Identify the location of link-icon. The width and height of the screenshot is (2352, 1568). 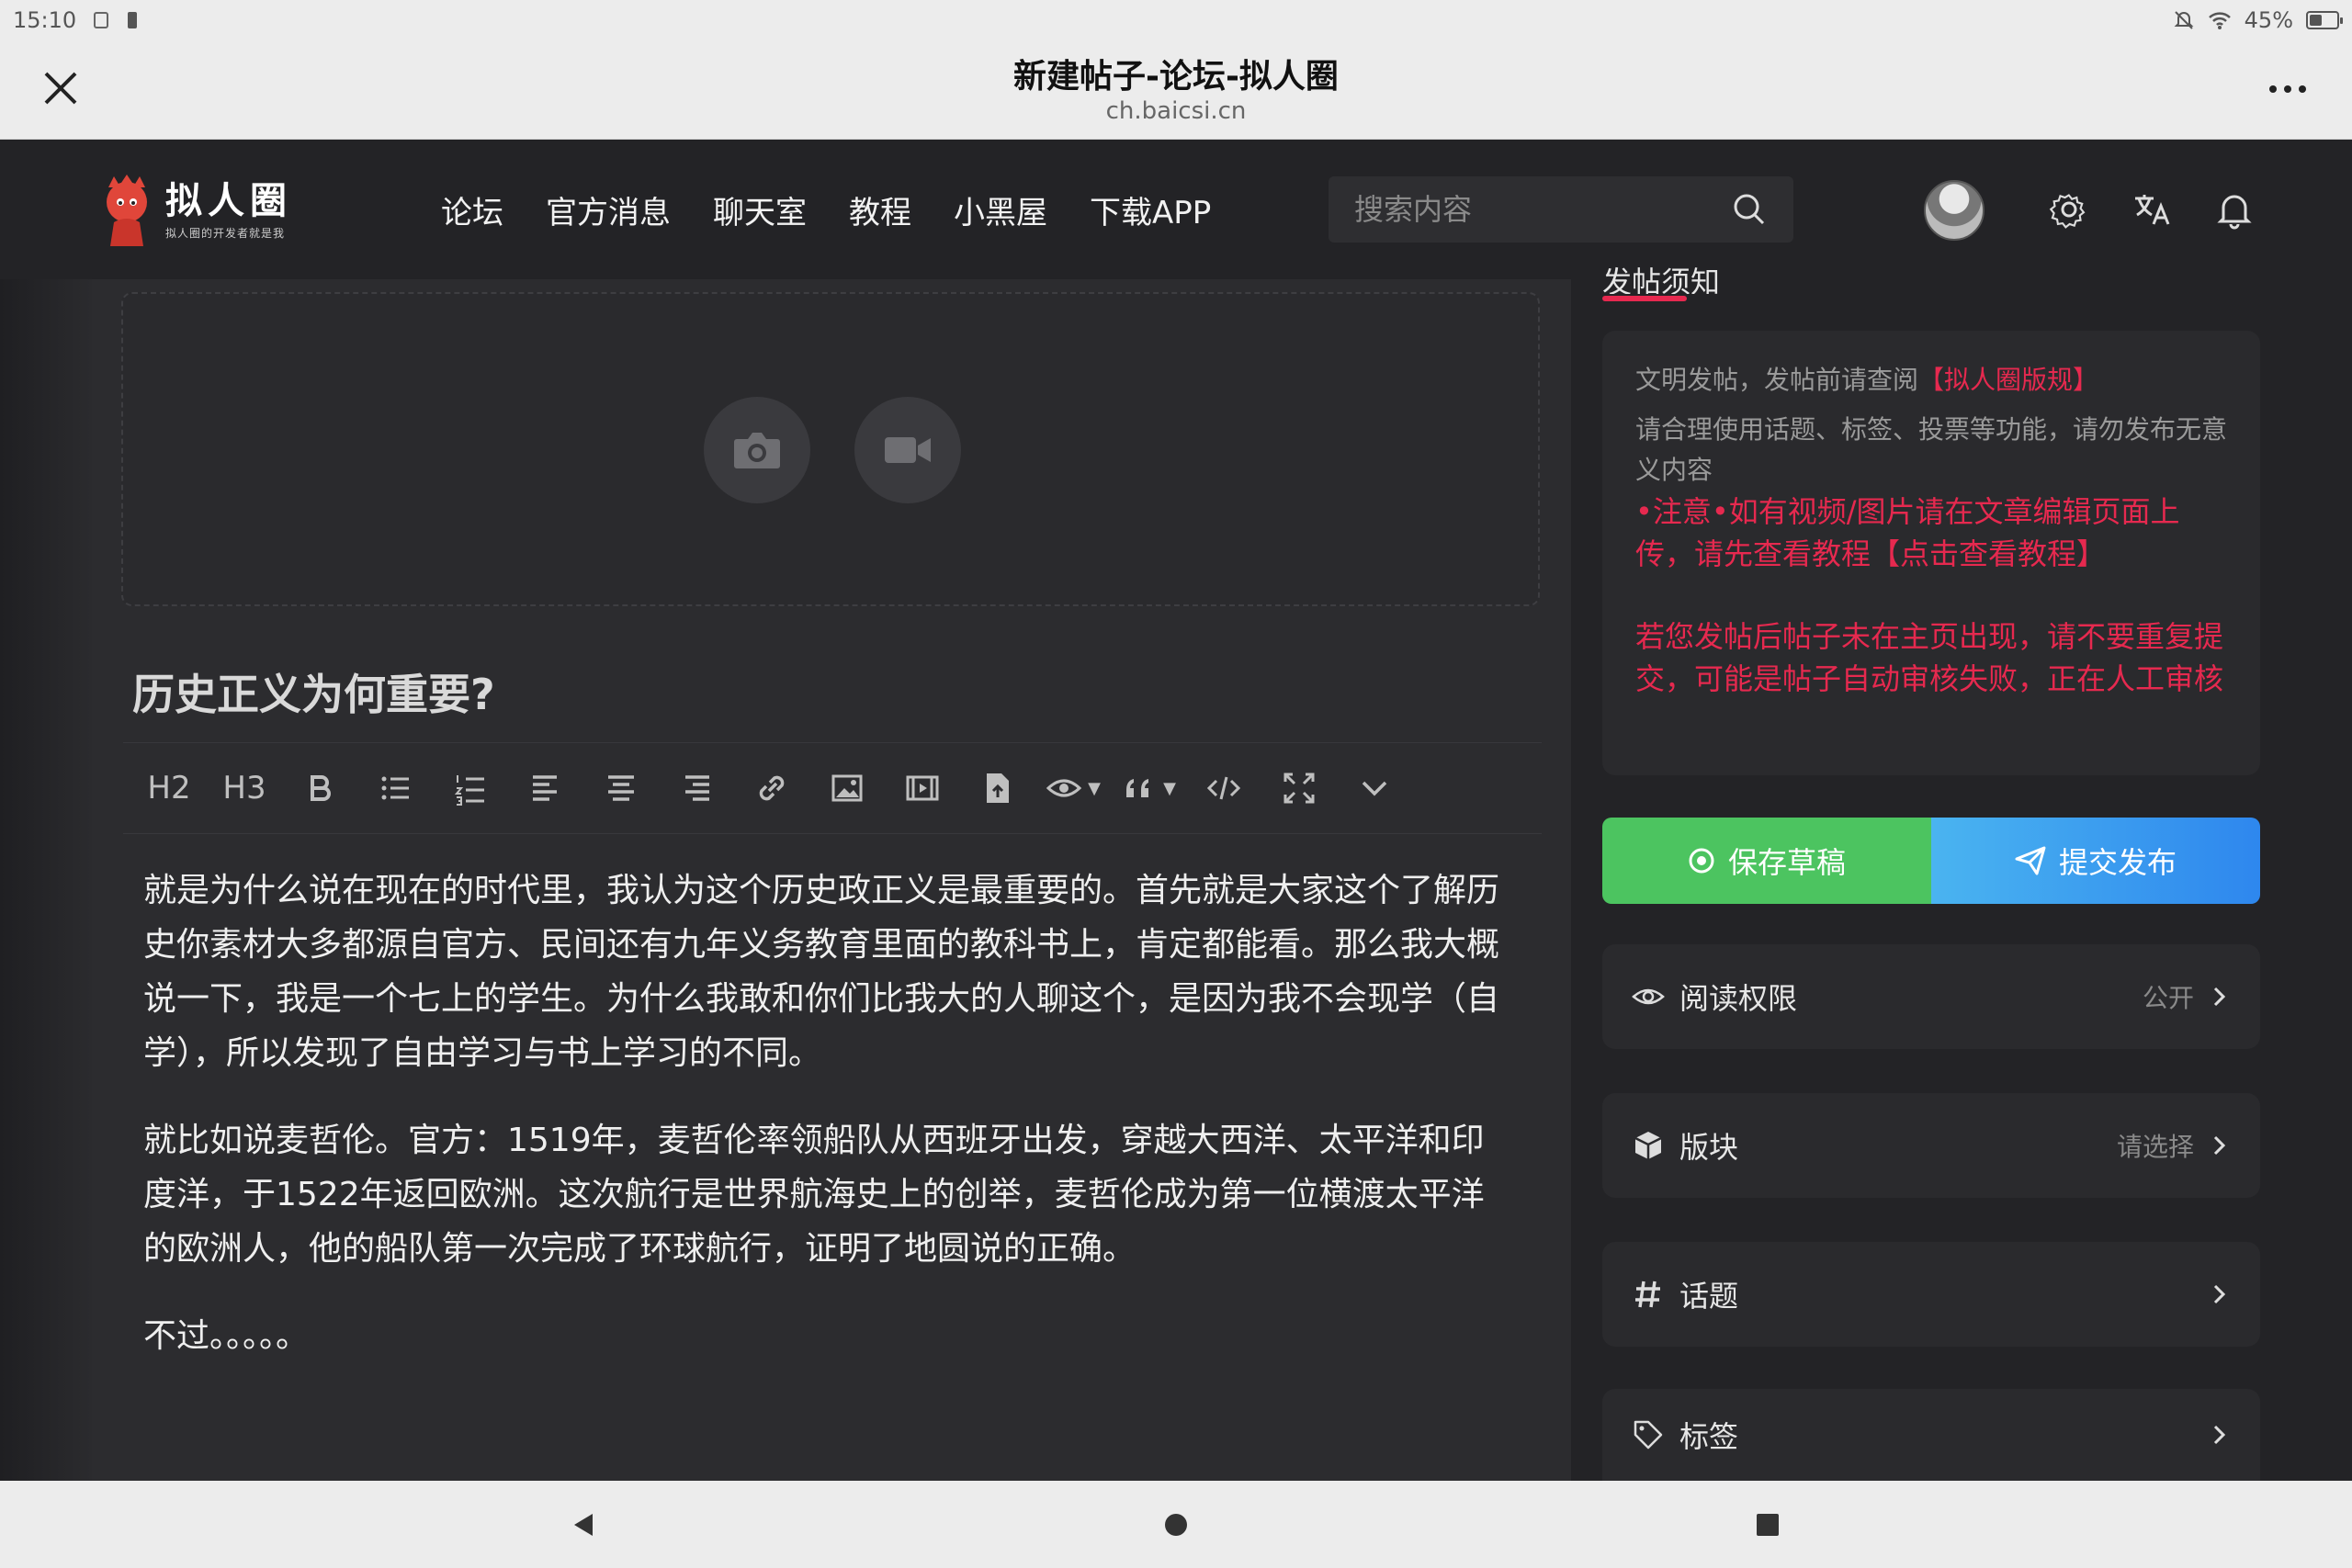
(772, 788).